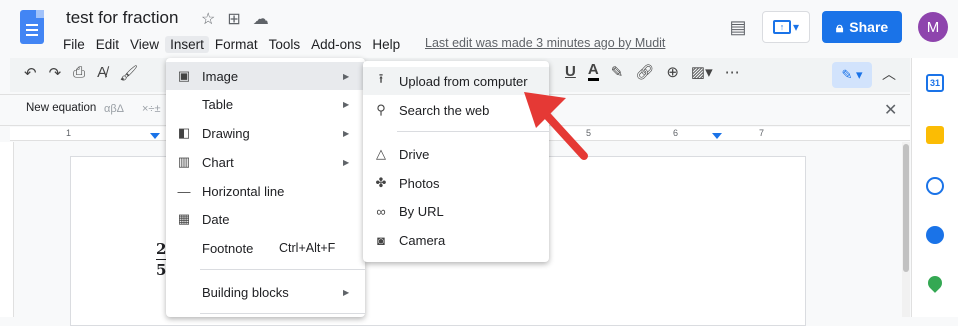 This screenshot has width=958, height=326. I want to click on fraction-numerator: 2, so click(161, 249).